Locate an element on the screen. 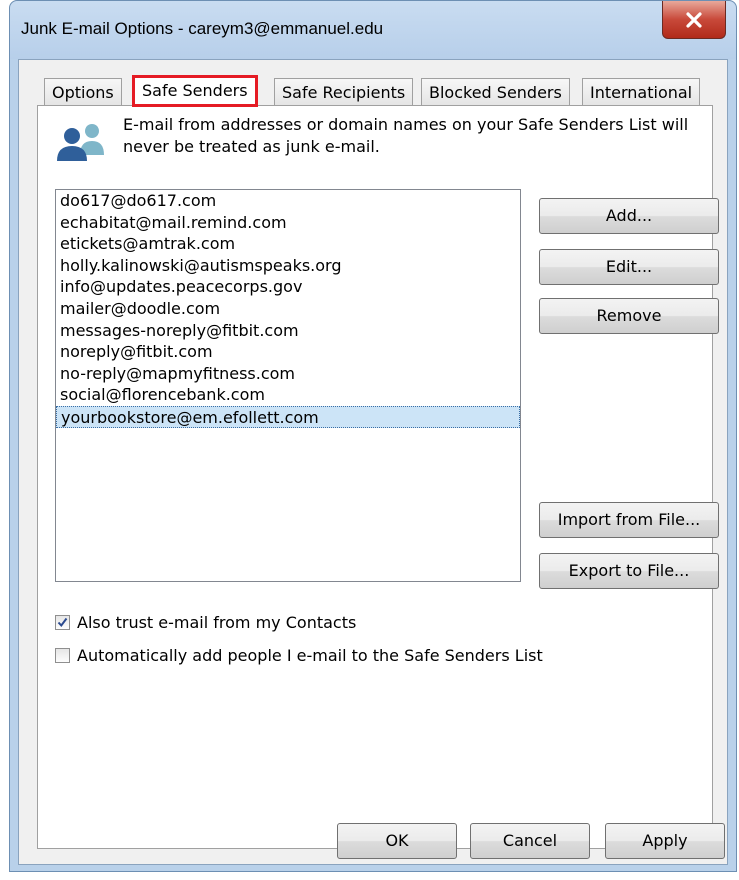  list-item: mailer@doodle.com is located at coordinates (288, 309).